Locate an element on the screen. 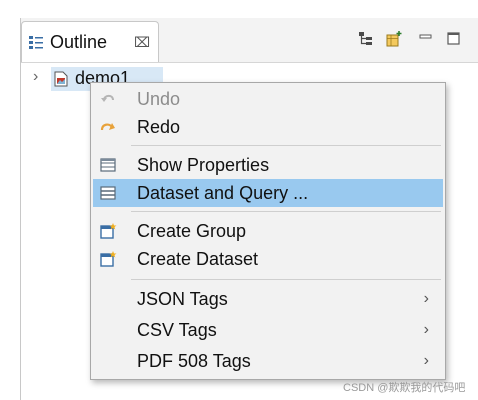  new-object-icon is located at coordinates (394, 39).